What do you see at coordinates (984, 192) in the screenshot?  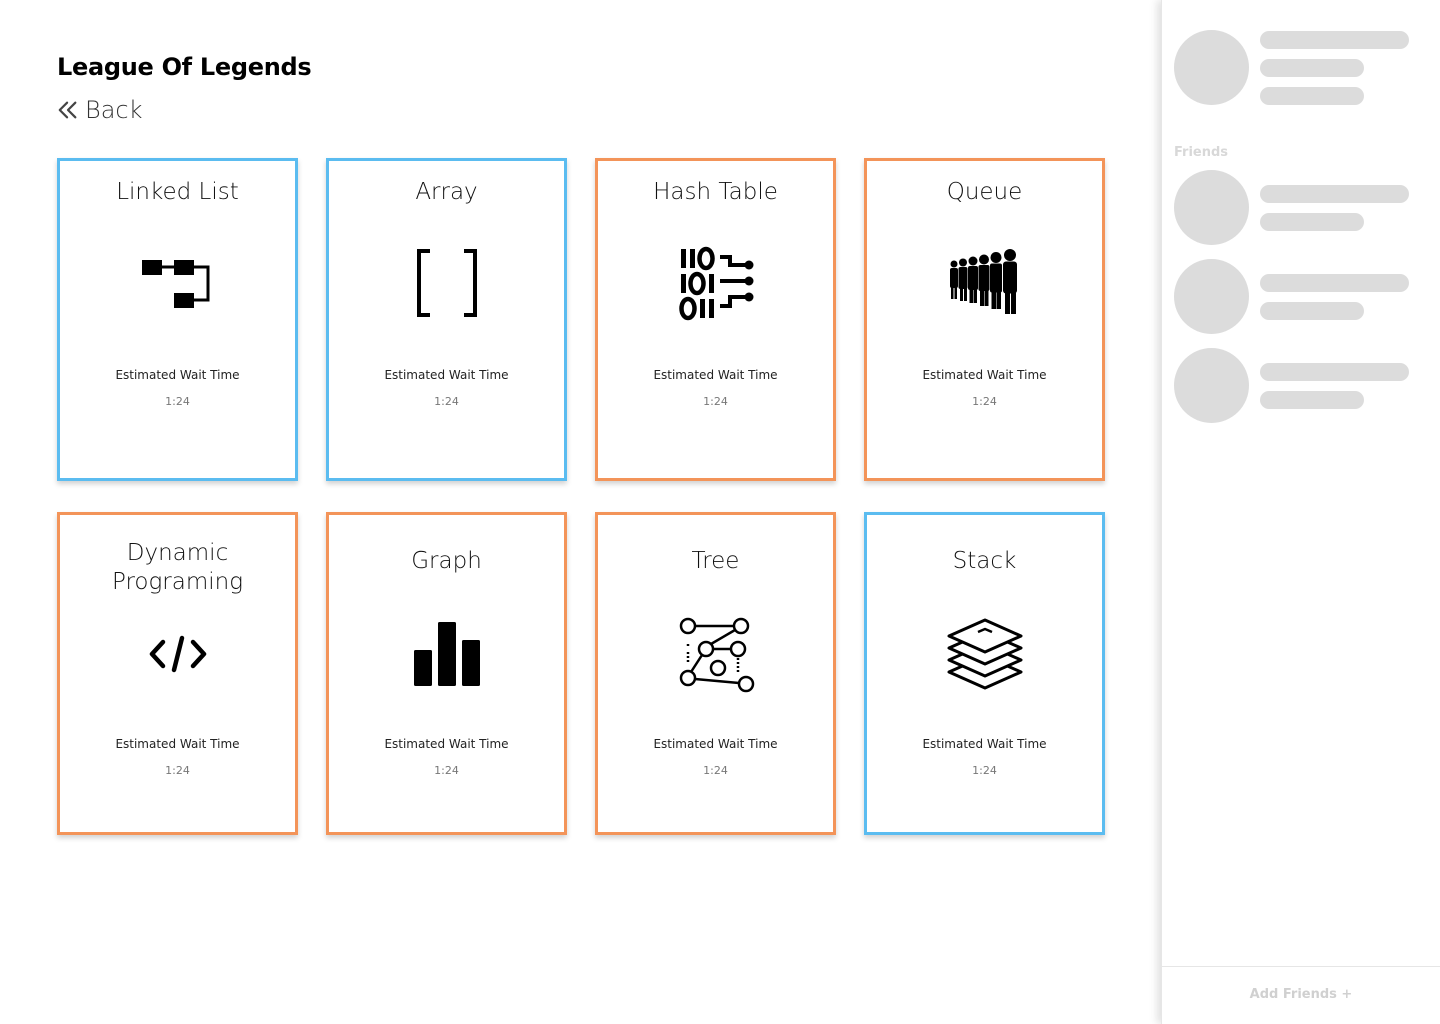 I see `card-title: Queue` at bounding box center [984, 192].